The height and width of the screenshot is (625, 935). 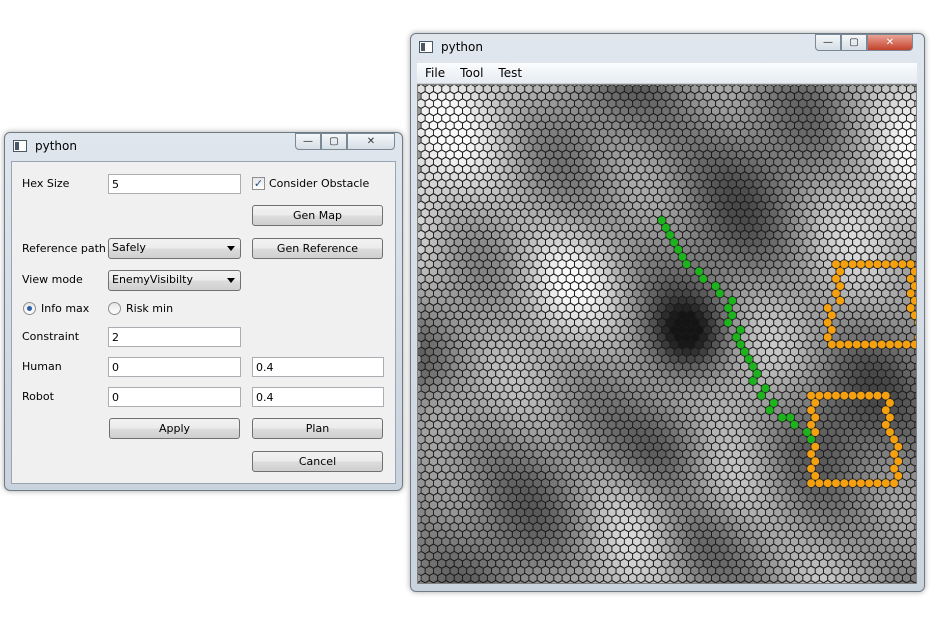 What do you see at coordinates (174, 248) in the screenshot?
I see `reference-path-select: Safely` at bounding box center [174, 248].